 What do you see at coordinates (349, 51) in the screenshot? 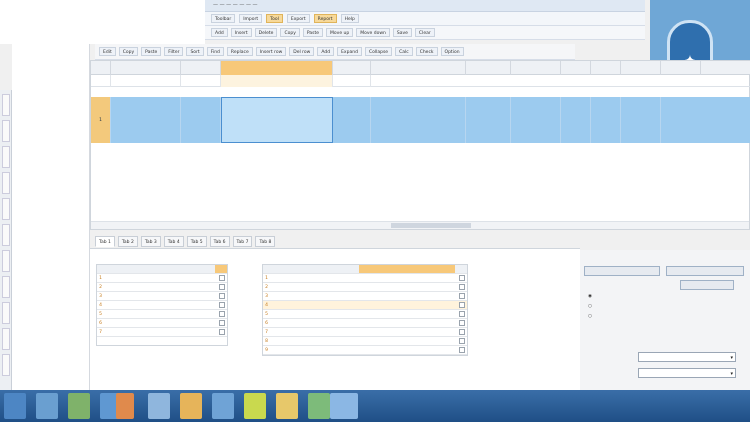
I see `grid-toolbar-button: Expand` at bounding box center [349, 51].